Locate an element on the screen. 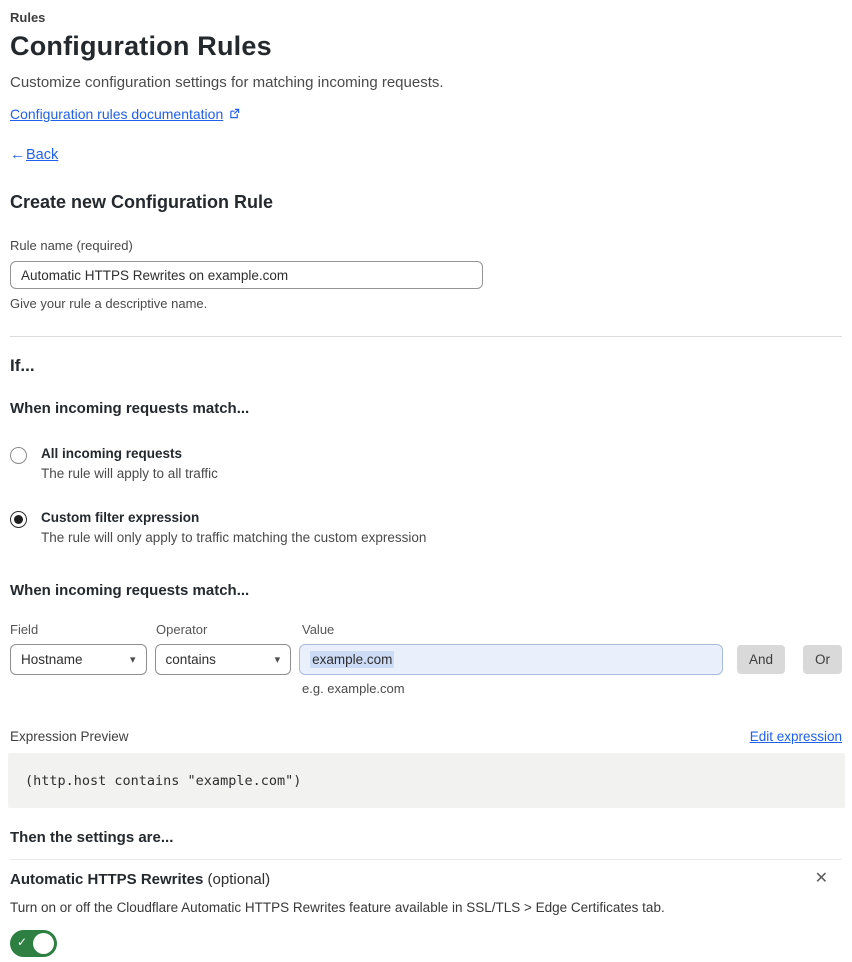  check-icon: ✓ is located at coordinates (22, 942).